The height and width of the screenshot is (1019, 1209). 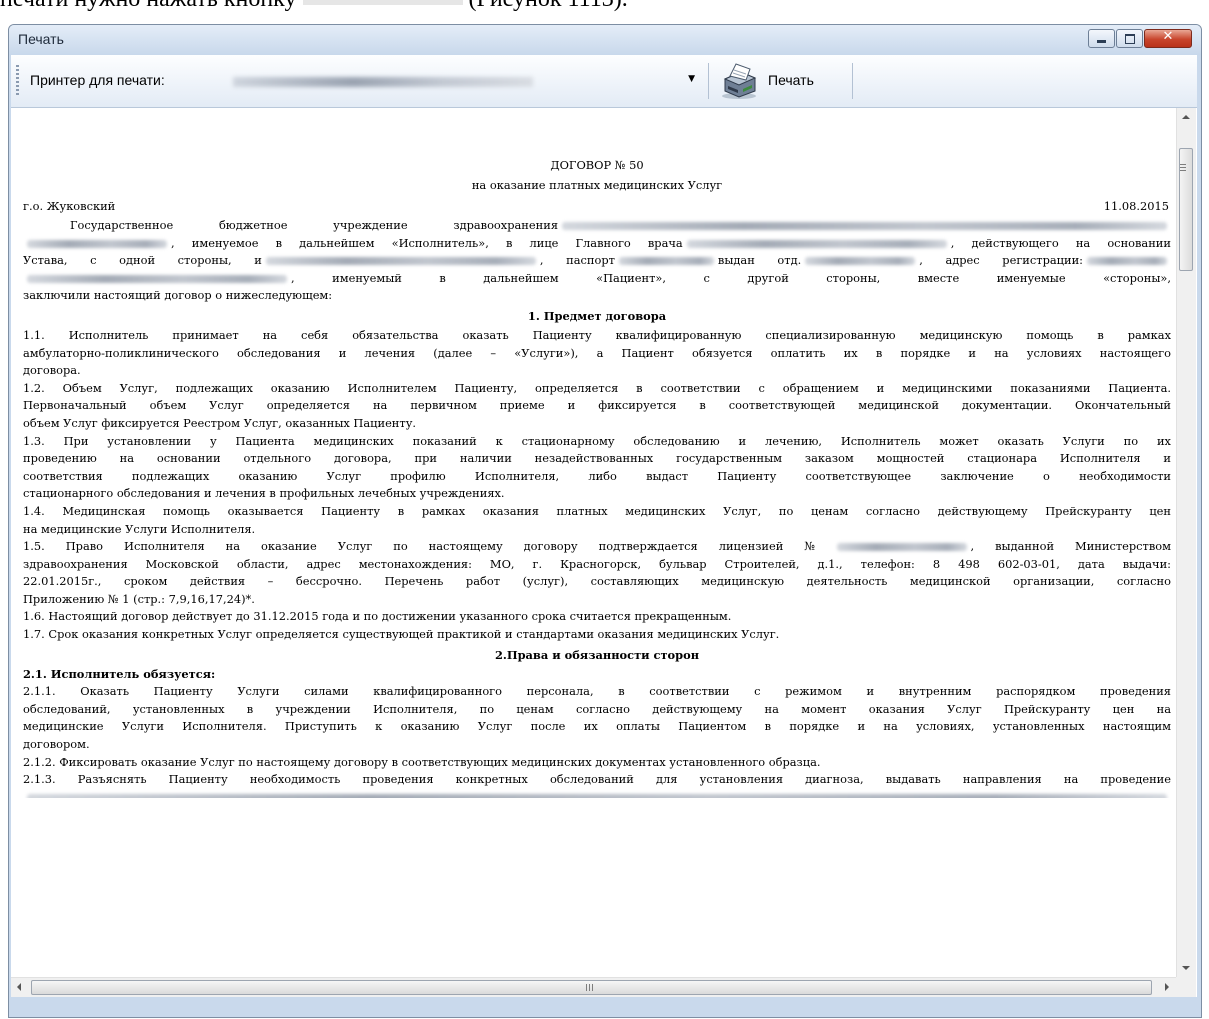 I want to click on print-button: Печать, so click(x=783, y=81).